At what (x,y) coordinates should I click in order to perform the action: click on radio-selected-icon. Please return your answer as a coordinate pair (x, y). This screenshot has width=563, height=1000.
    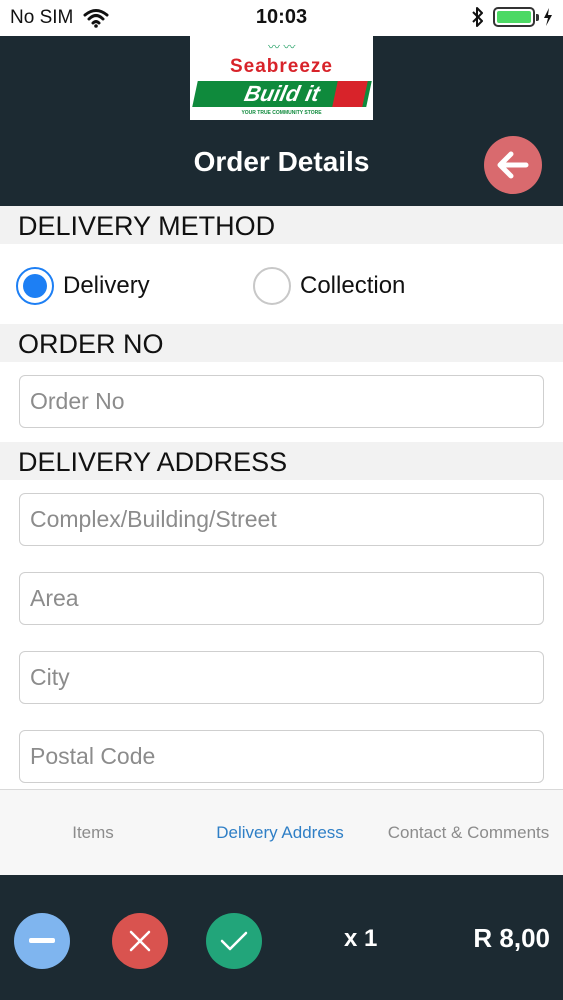
    Looking at the image, I should click on (35, 286).